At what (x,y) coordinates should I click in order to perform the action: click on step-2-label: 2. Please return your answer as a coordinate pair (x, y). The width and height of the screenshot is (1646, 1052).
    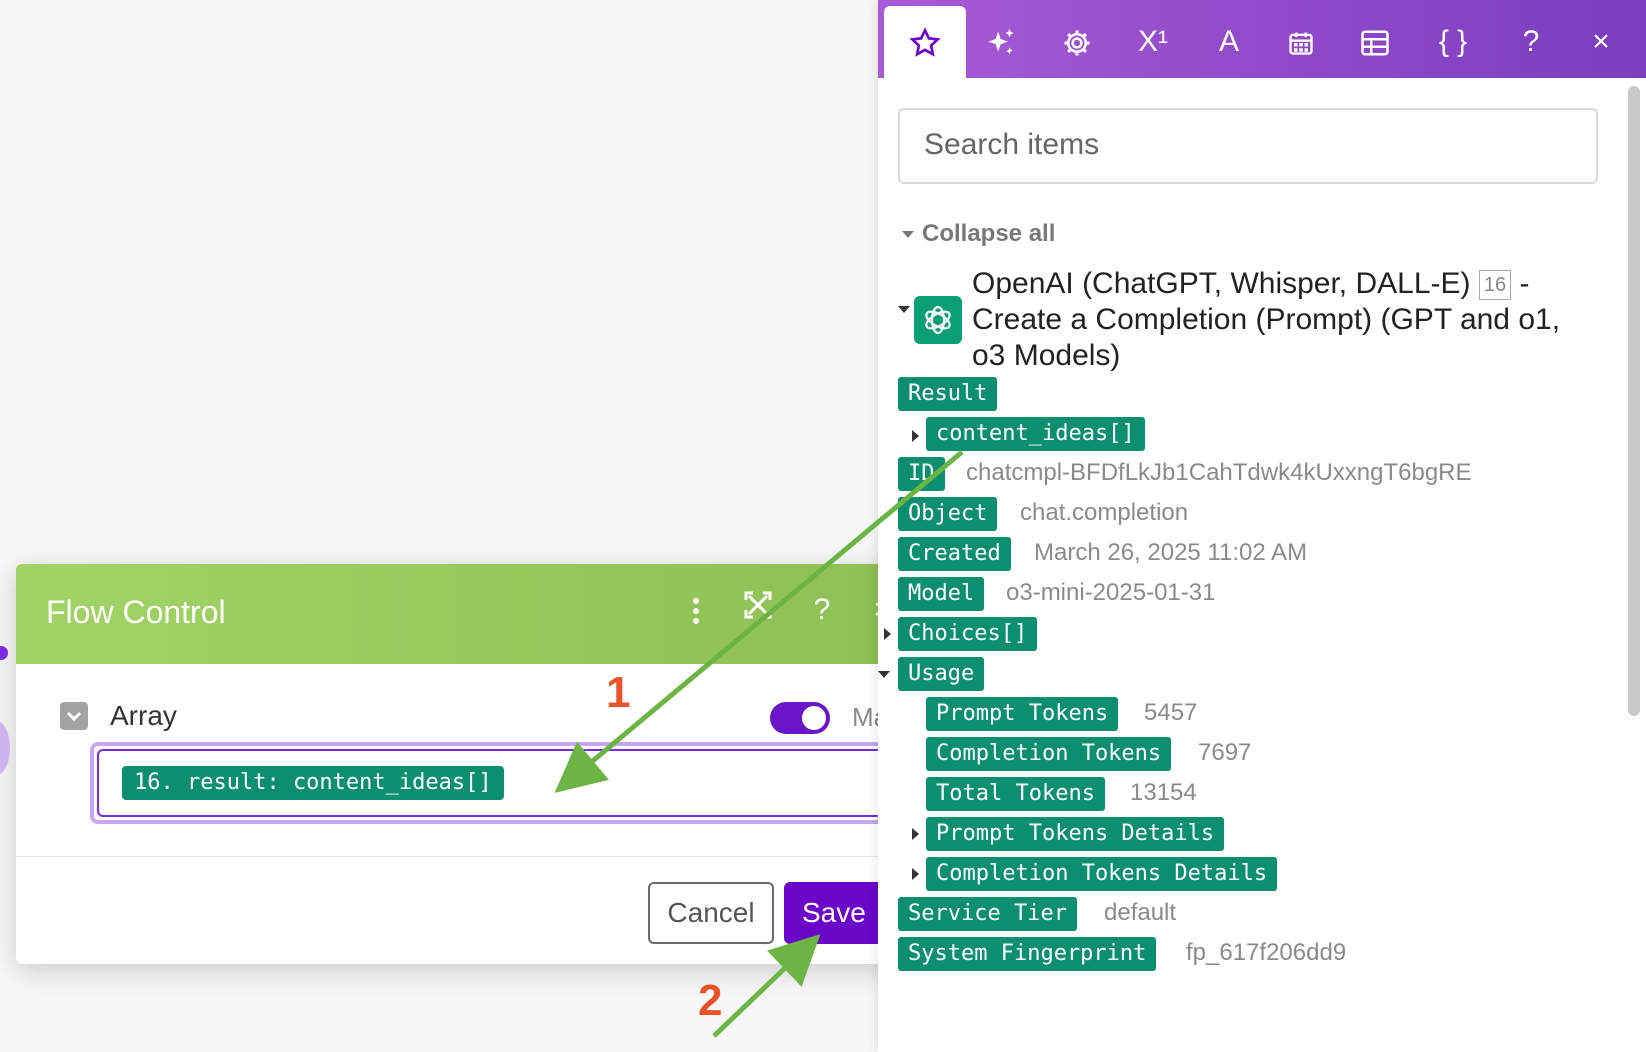
    Looking at the image, I should click on (710, 1000).